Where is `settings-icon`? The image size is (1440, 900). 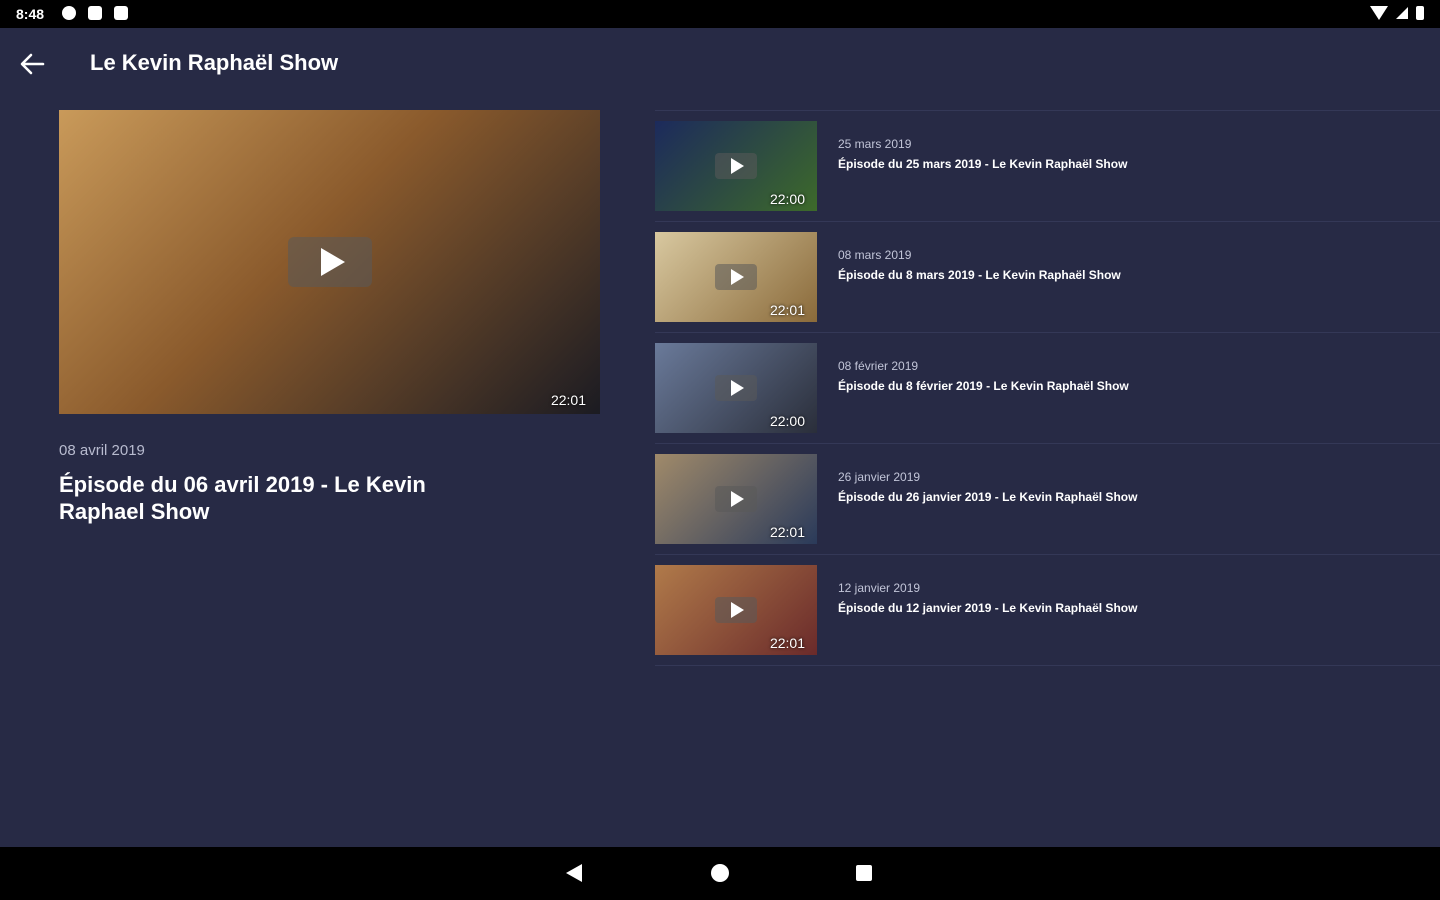 settings-icon is located at coordinates (69, 13).